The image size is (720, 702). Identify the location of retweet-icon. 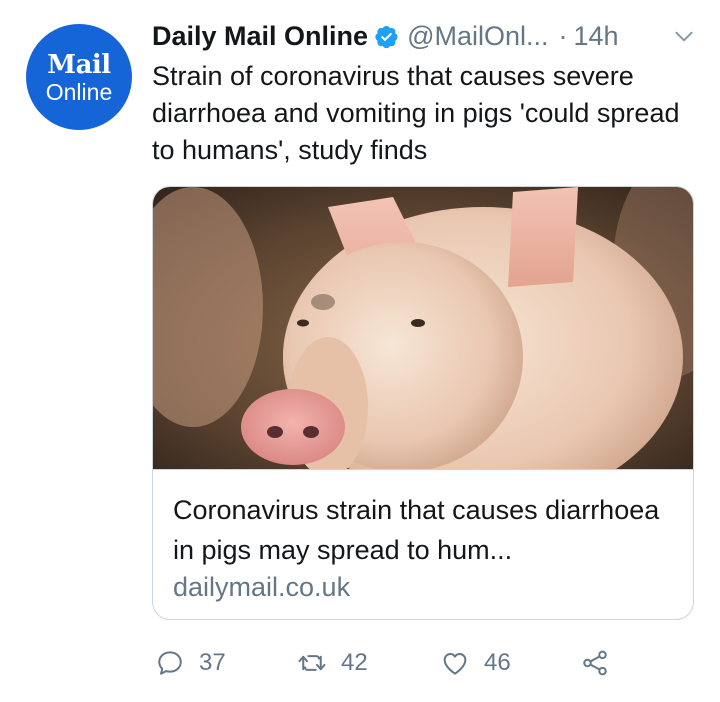
(312, 663).